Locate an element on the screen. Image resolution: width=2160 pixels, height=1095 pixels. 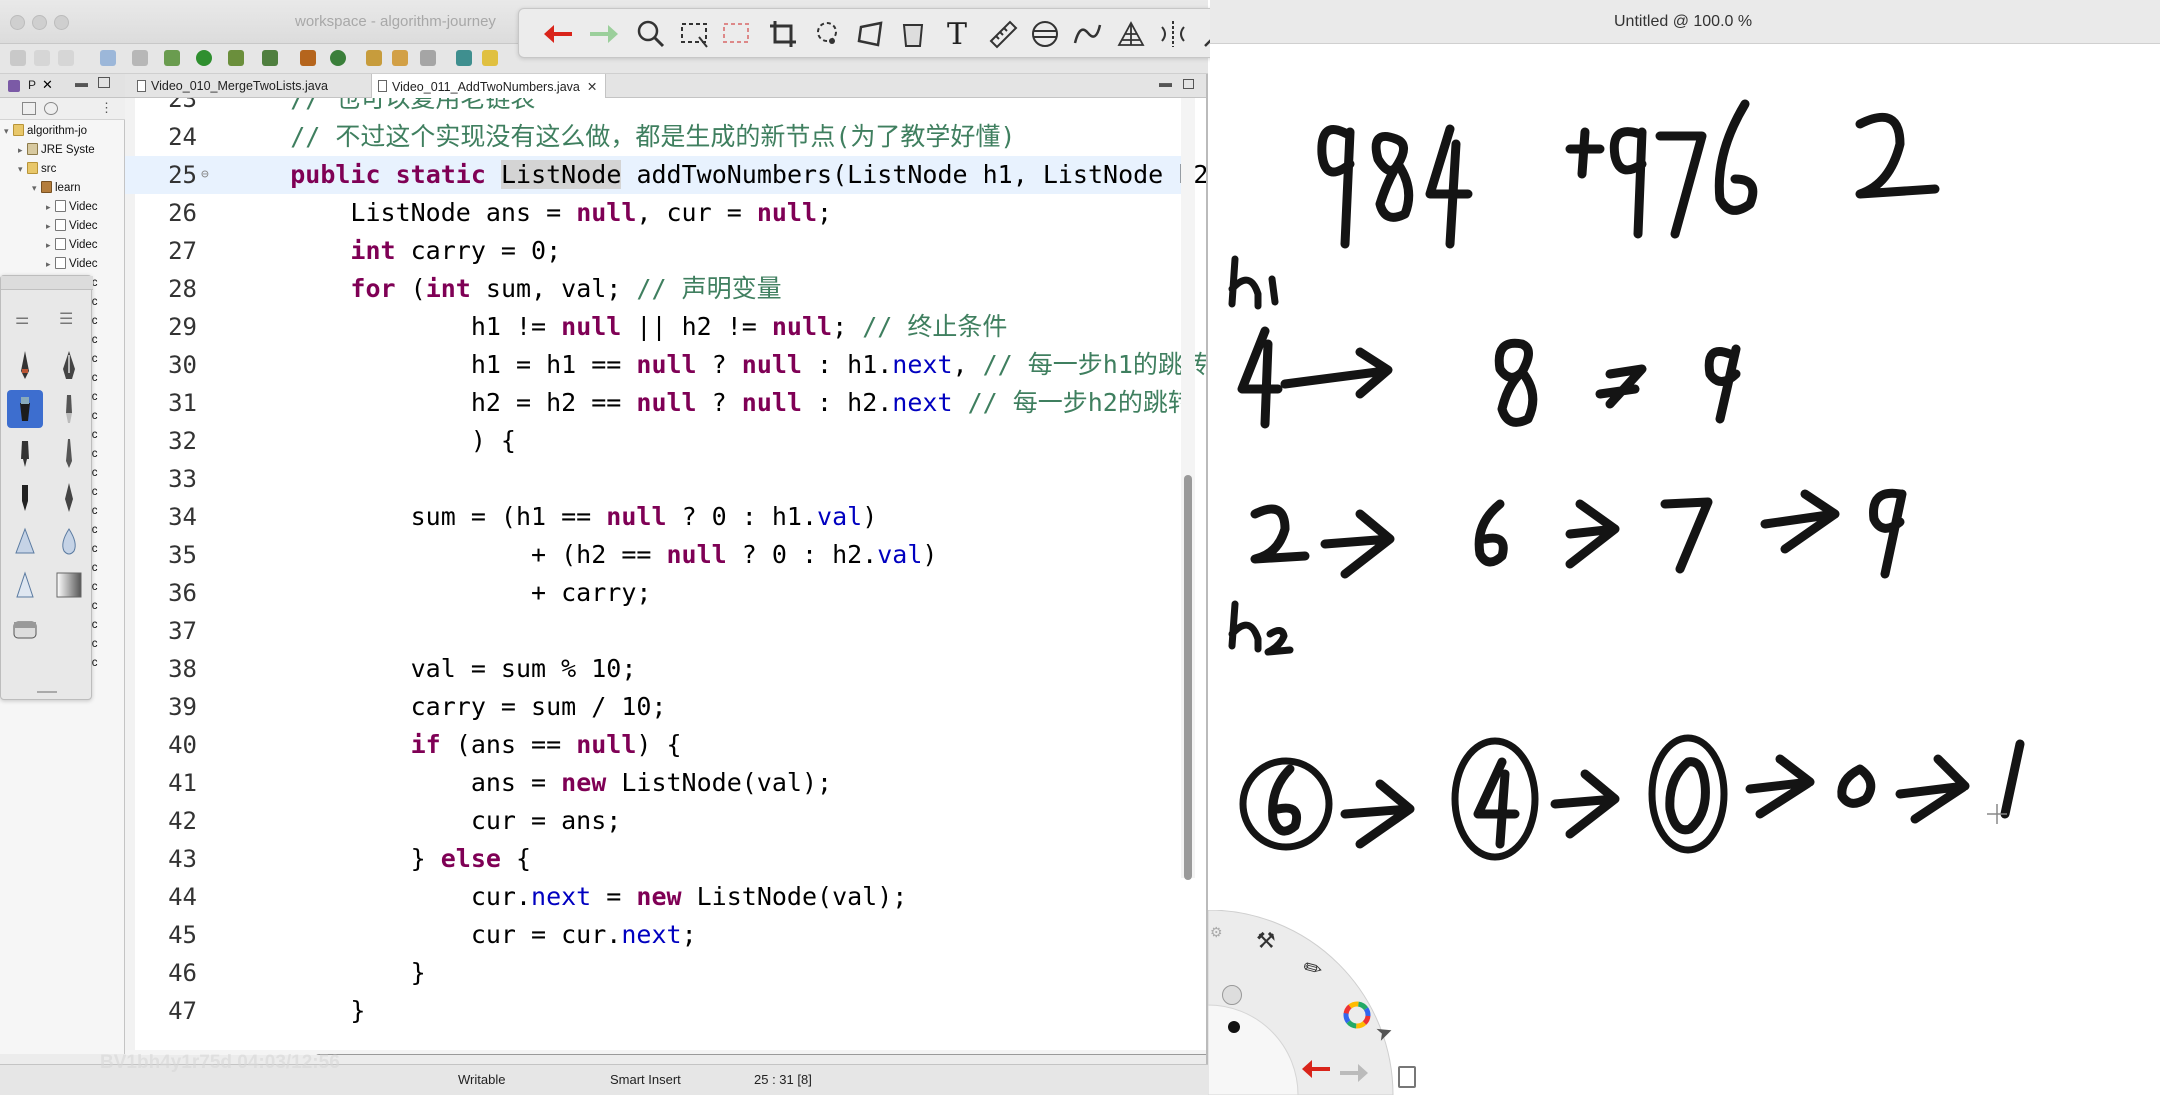
undo-icon is located at coordinates (559, 34).